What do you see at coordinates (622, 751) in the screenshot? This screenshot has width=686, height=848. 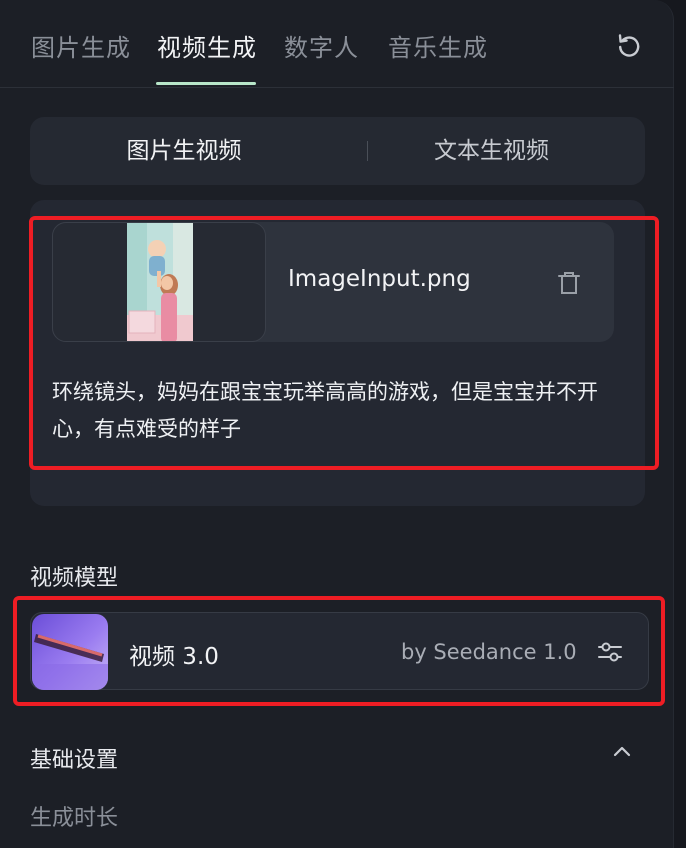 I see `chevron-up-icon` at bounding box center [622, 751].